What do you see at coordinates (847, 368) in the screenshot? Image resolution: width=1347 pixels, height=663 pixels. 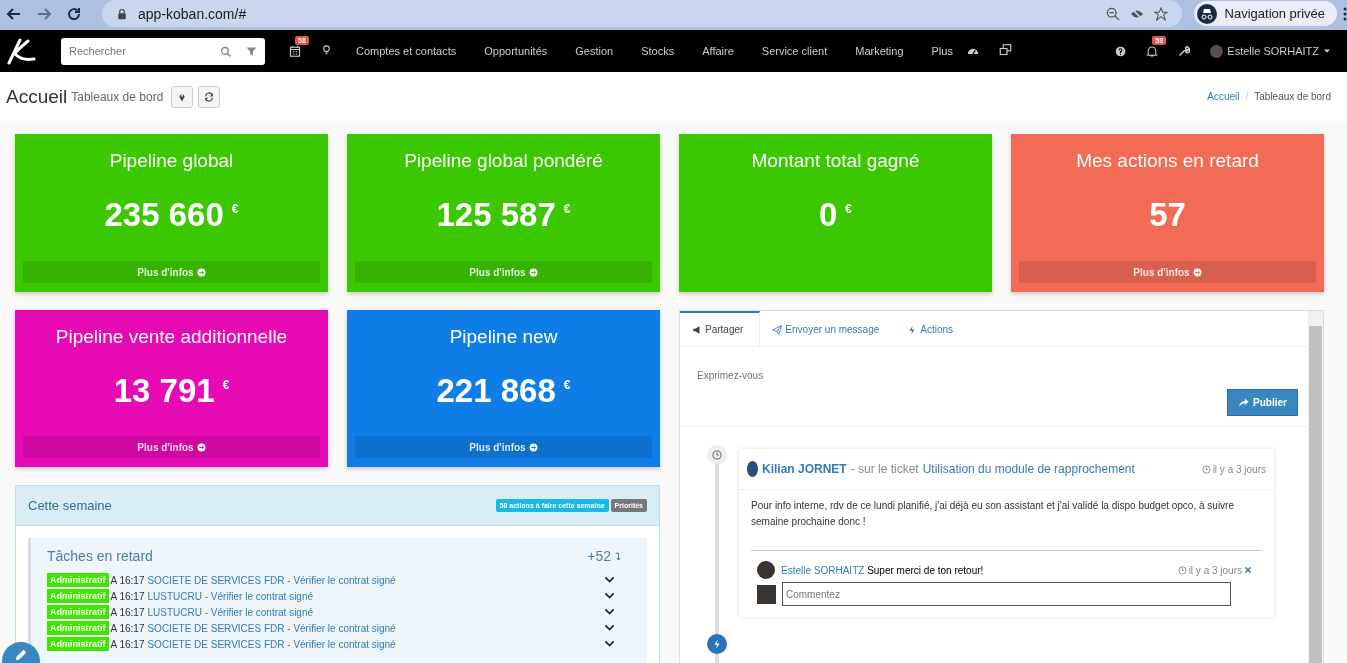 I see `post-input: Exprimez-vous` at bounding box center [847, 368].